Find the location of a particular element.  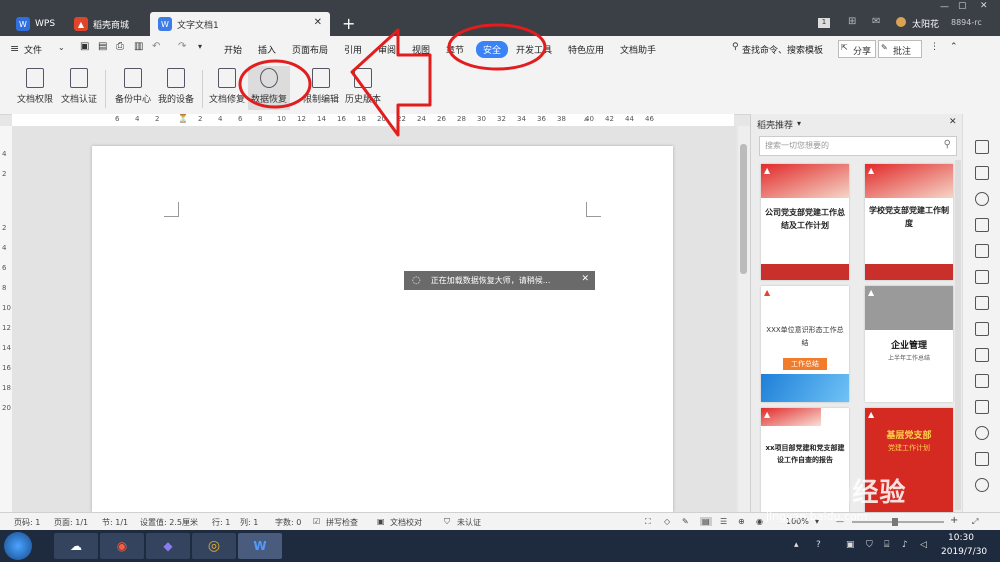

tray-help-icon: ? is located at coordinates (818, 545).